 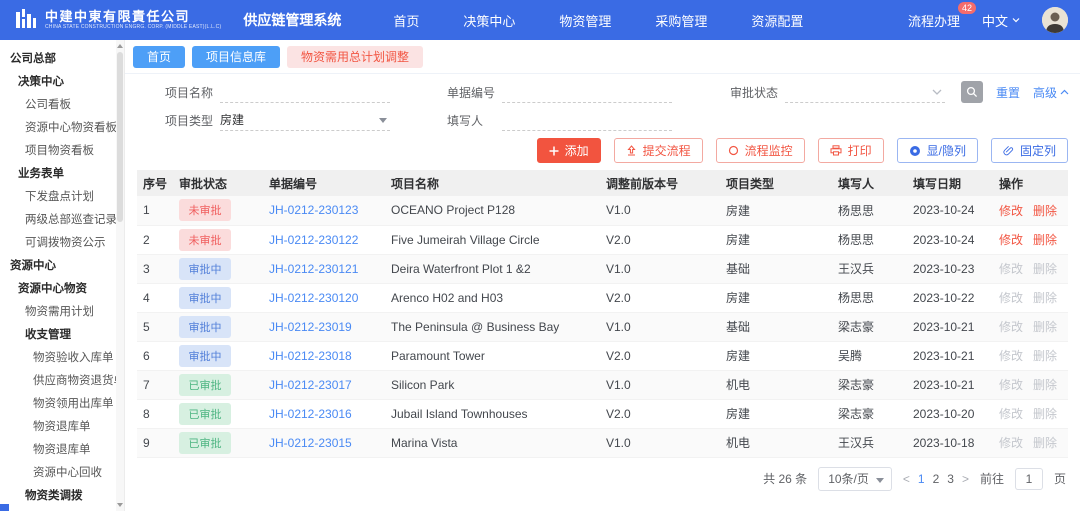 What do you see at coordinates (492, 356) in the screenshot?
I see `project-name-cell: Paramount Tower` at bounding box center [492, 356].